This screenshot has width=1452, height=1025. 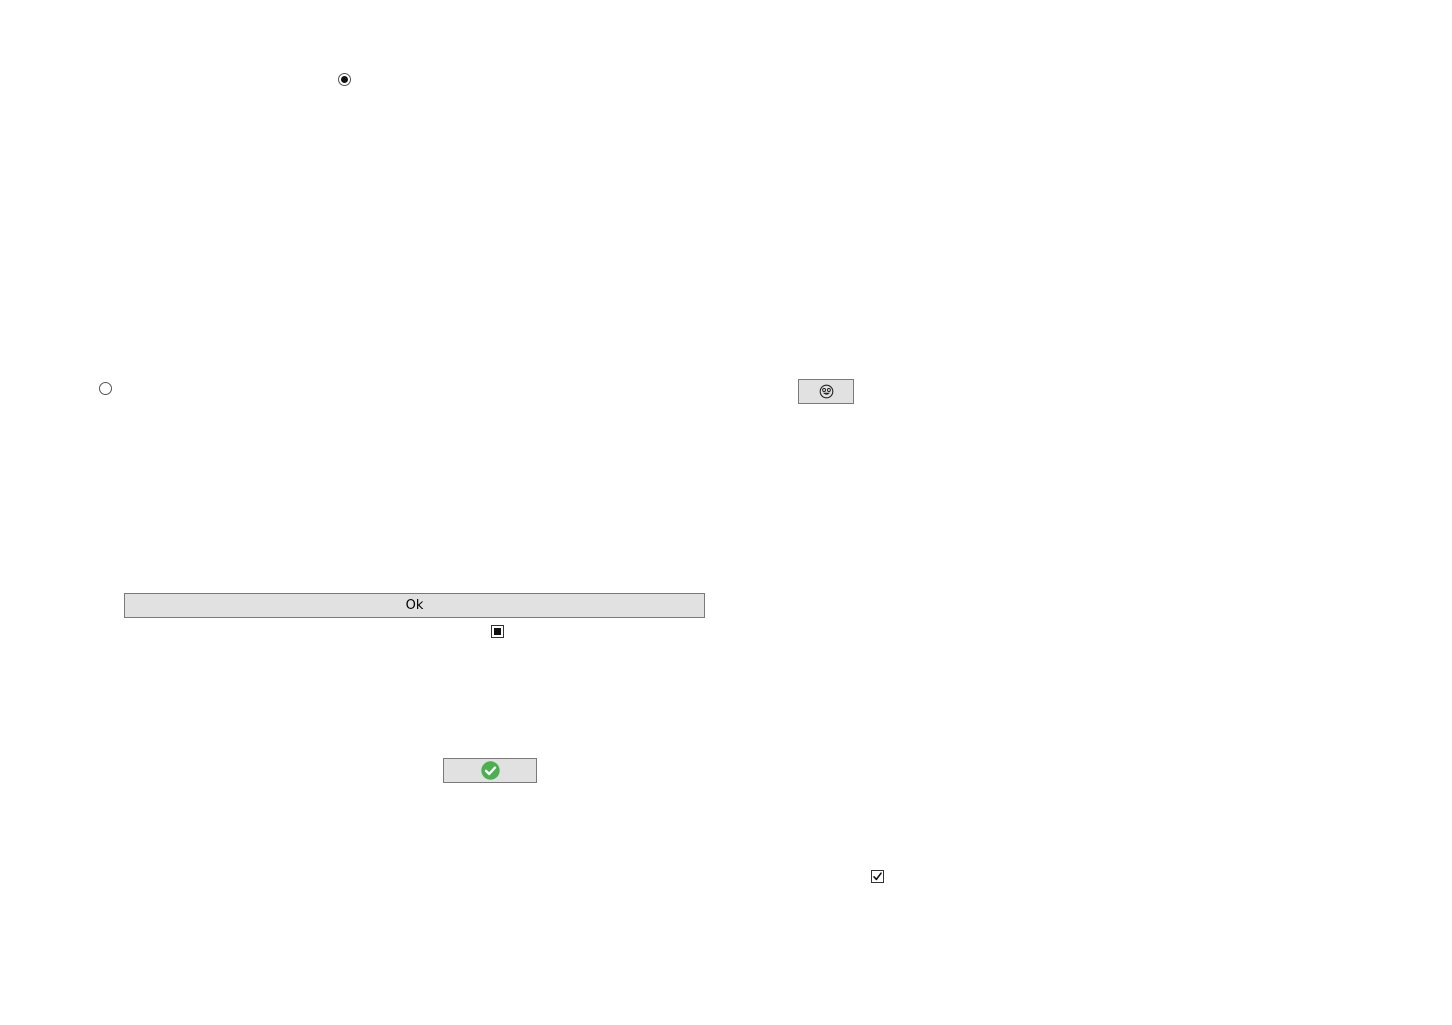 I want to click on radio-button-selected, so click(x=344, y=79).